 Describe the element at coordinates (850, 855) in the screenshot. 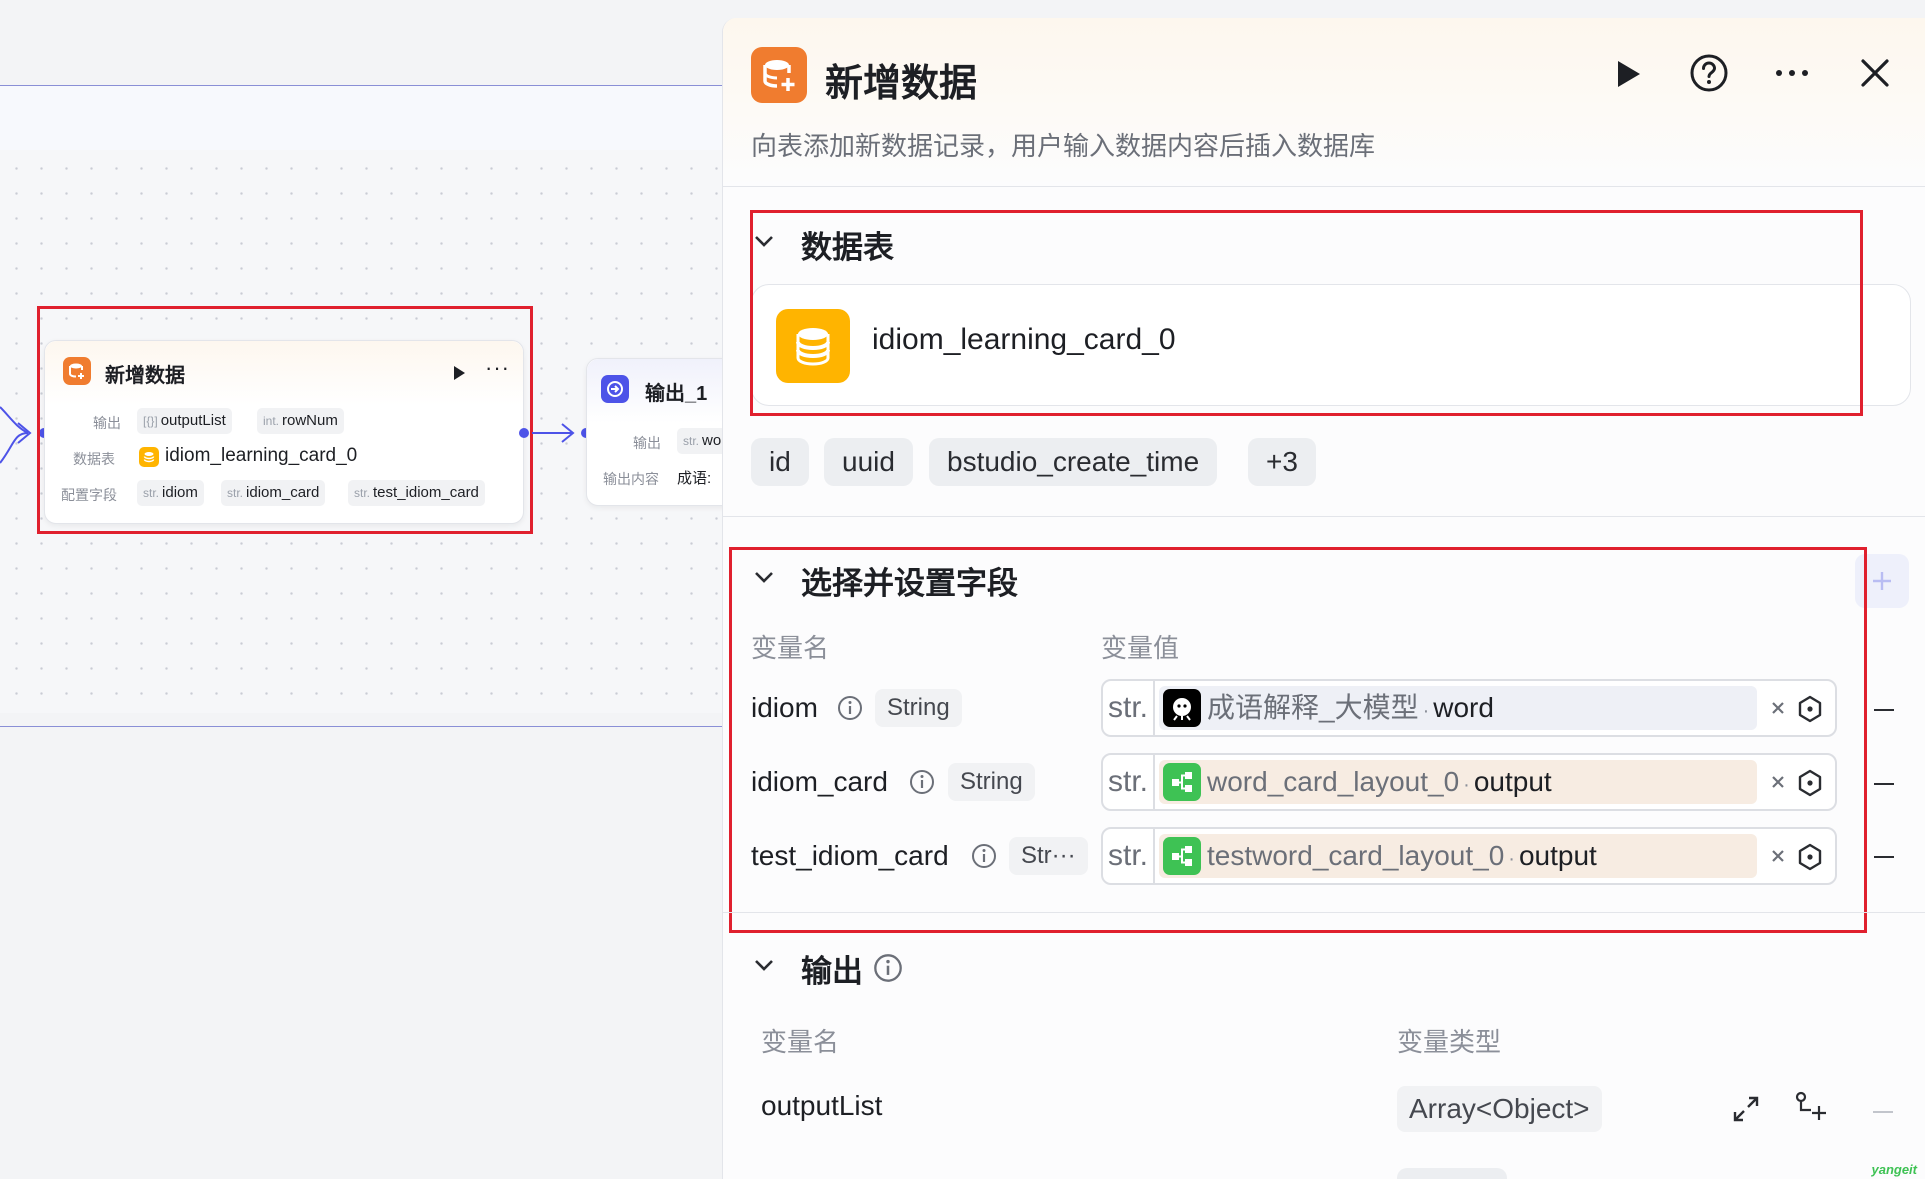

I see `field-var-name: test_idiom_card` at that location.